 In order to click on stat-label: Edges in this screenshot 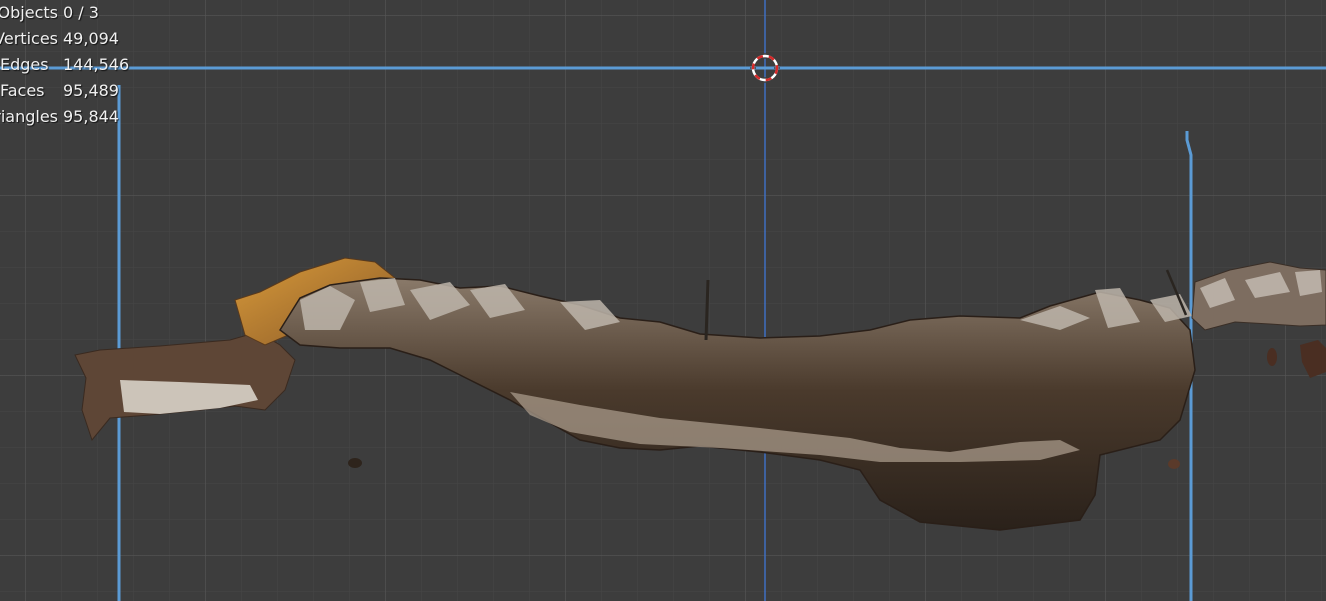, I will do `click(24, 64)`.